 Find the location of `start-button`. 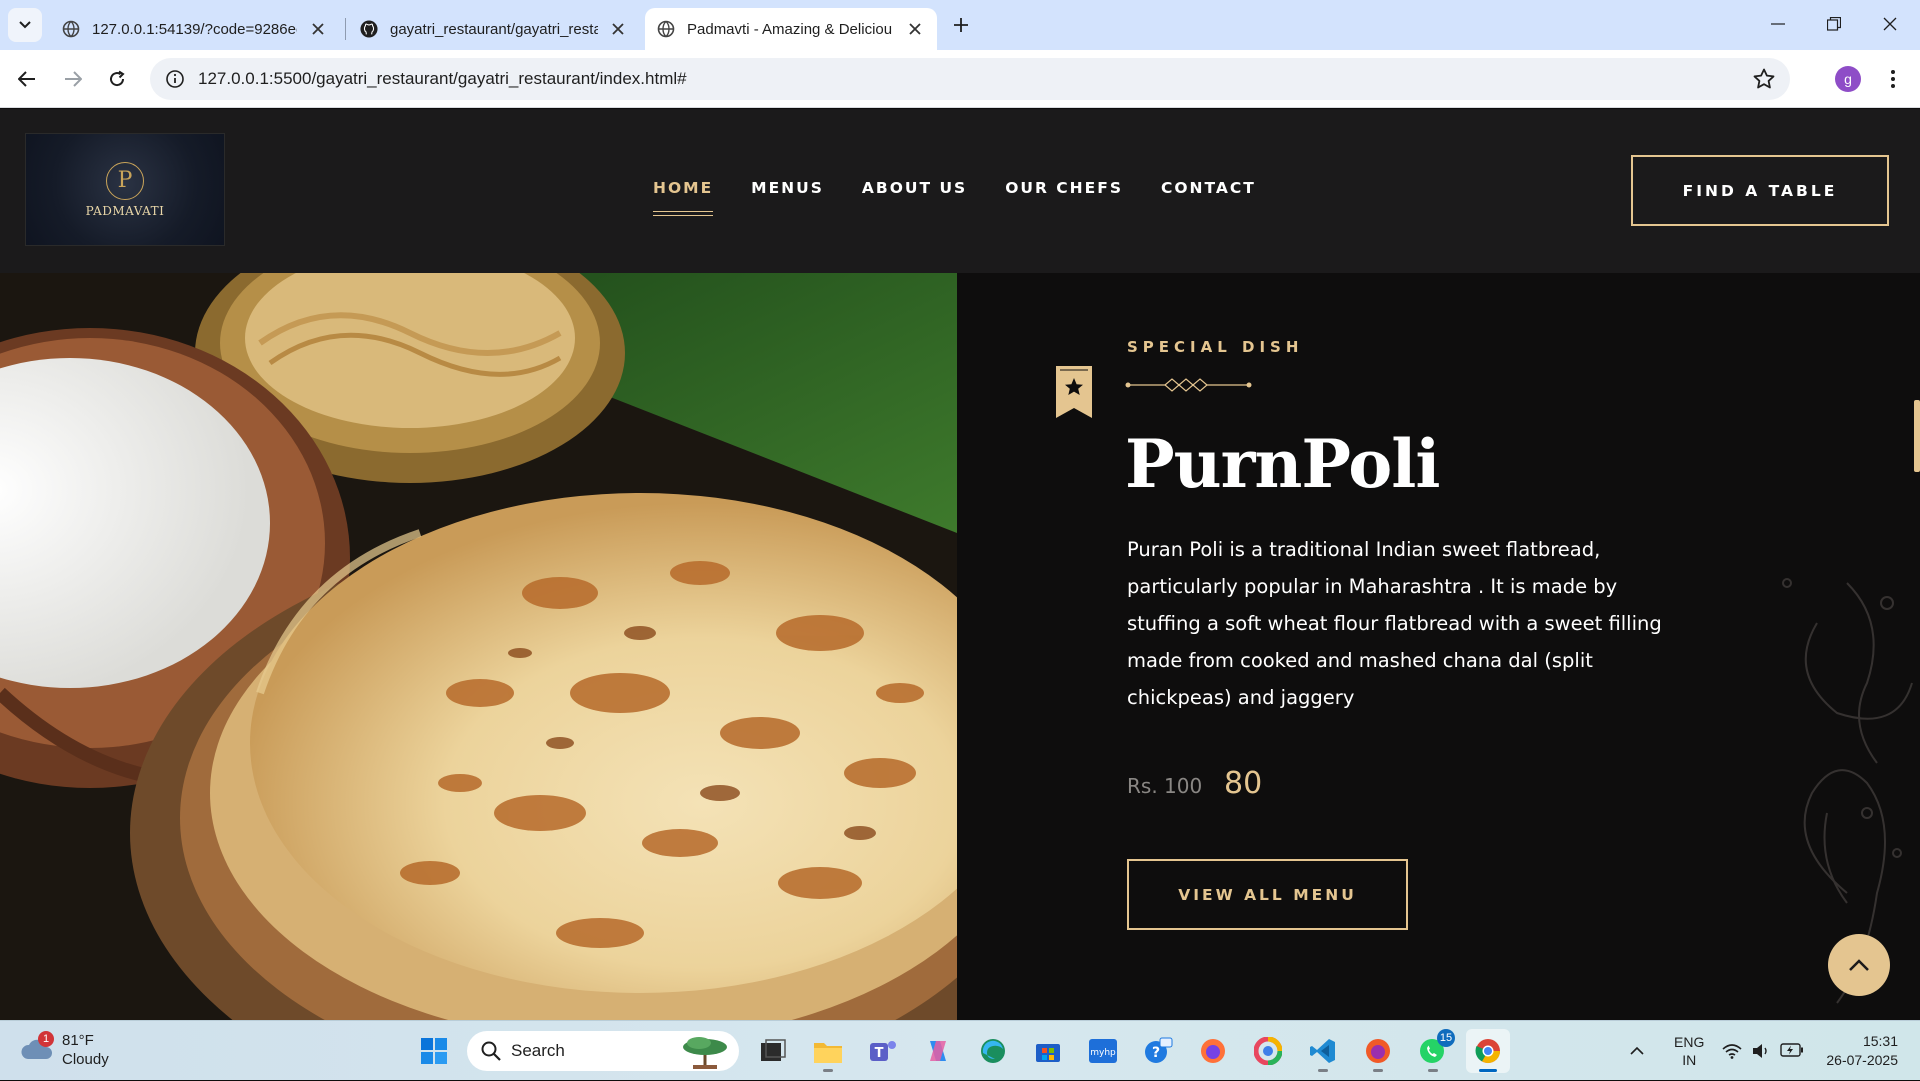

start-button is located at coordinates (434, 1051).